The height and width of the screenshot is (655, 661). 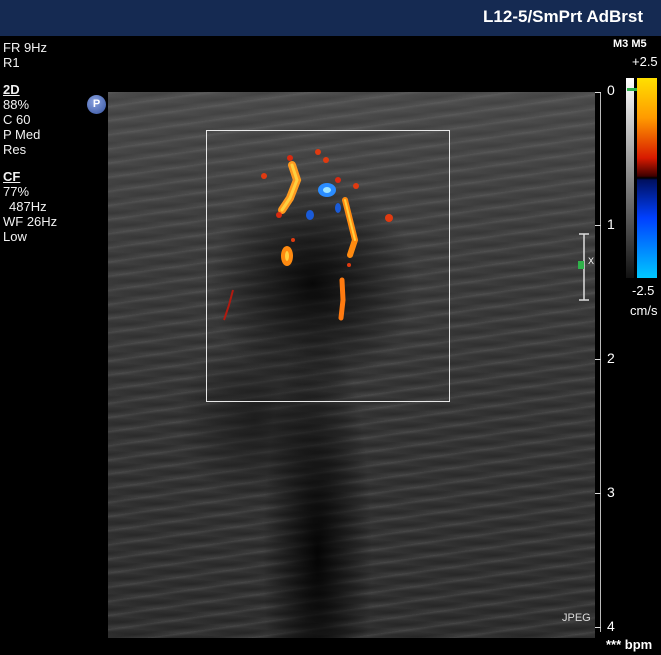 I want to click on image-format-label: JPEG, so click(x=576, y=618).